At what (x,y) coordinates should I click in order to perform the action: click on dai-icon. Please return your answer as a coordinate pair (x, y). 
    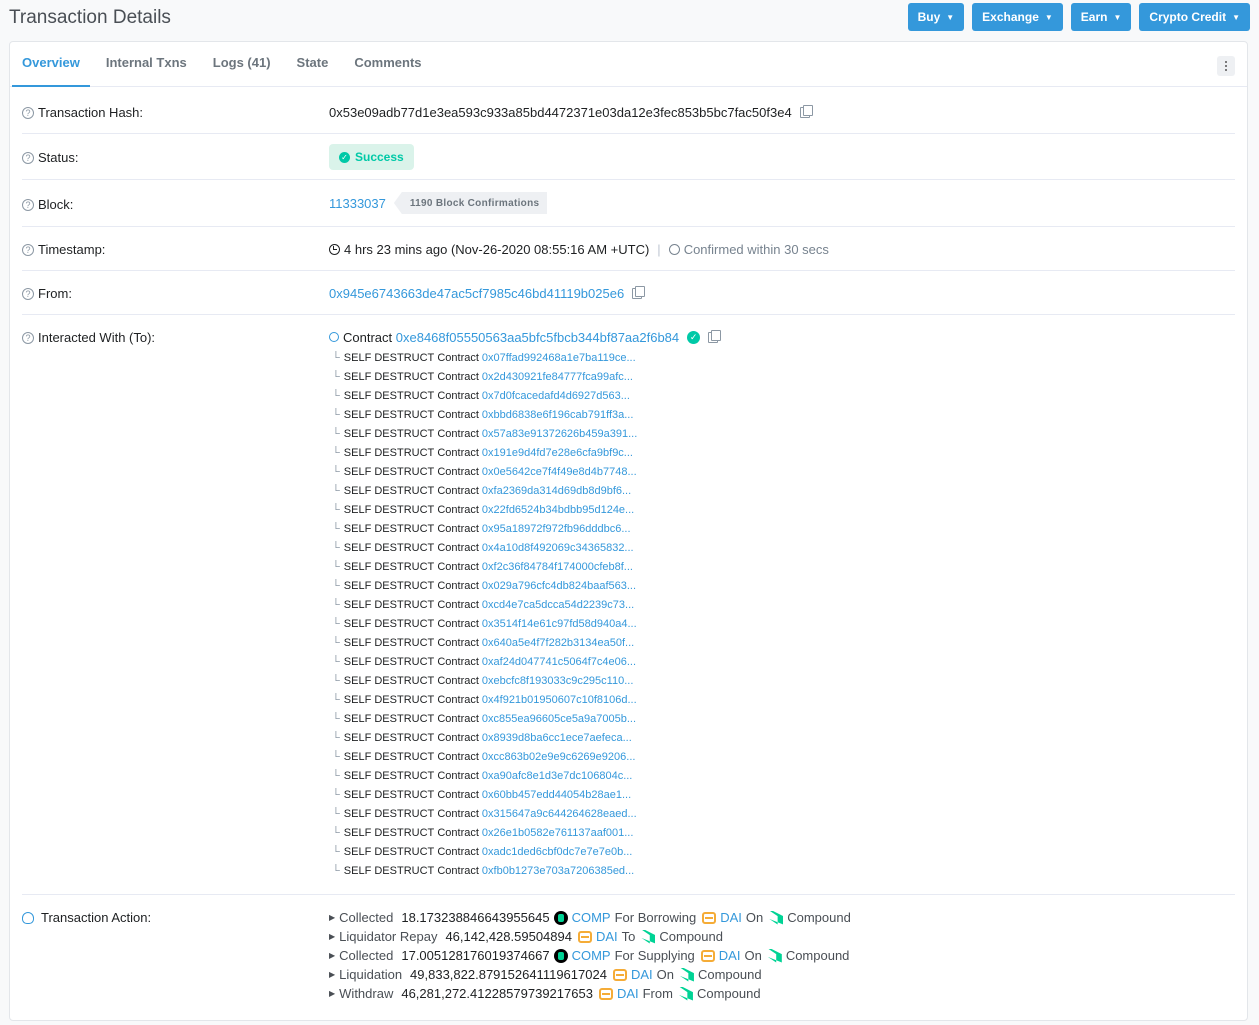
    Looking at the image, I should click on (605, 993).